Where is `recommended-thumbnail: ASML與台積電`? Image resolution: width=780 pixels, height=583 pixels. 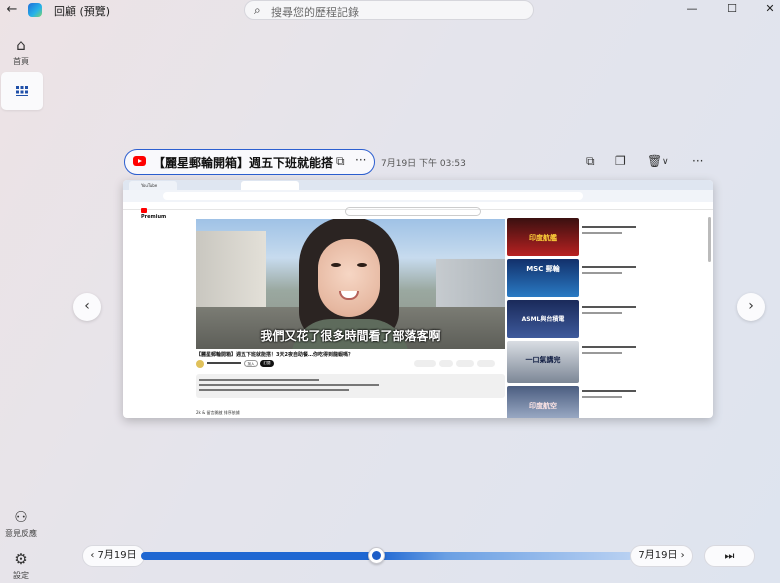
recommended-thumbnail: ASML與台積電 is located at coordinates (543, 319).